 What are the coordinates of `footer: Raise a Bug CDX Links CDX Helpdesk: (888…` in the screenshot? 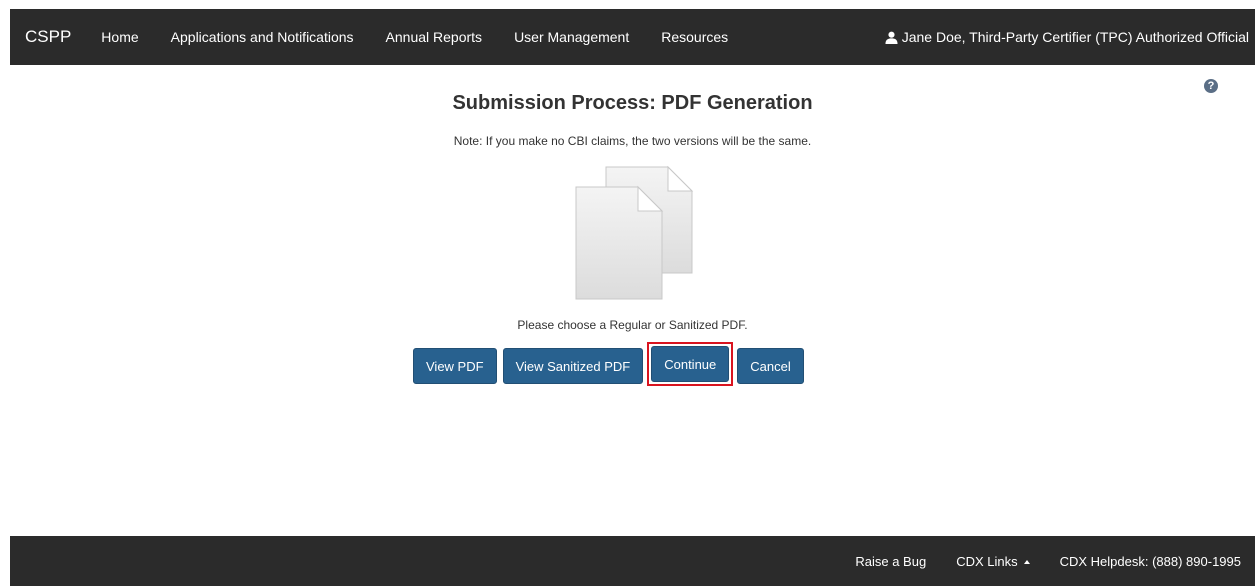 It's located at (632, 561).